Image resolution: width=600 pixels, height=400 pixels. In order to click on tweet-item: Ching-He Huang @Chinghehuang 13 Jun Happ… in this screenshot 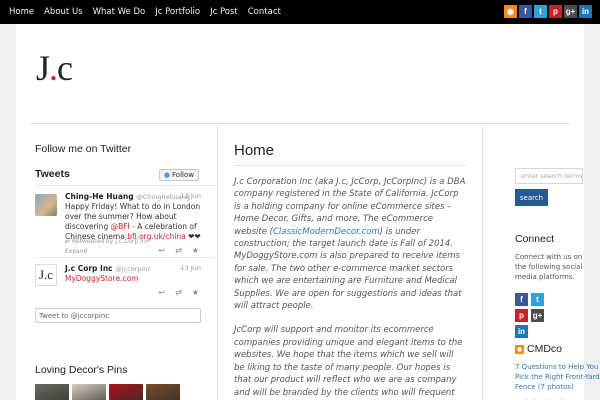, I will do `click(125, 223)`.